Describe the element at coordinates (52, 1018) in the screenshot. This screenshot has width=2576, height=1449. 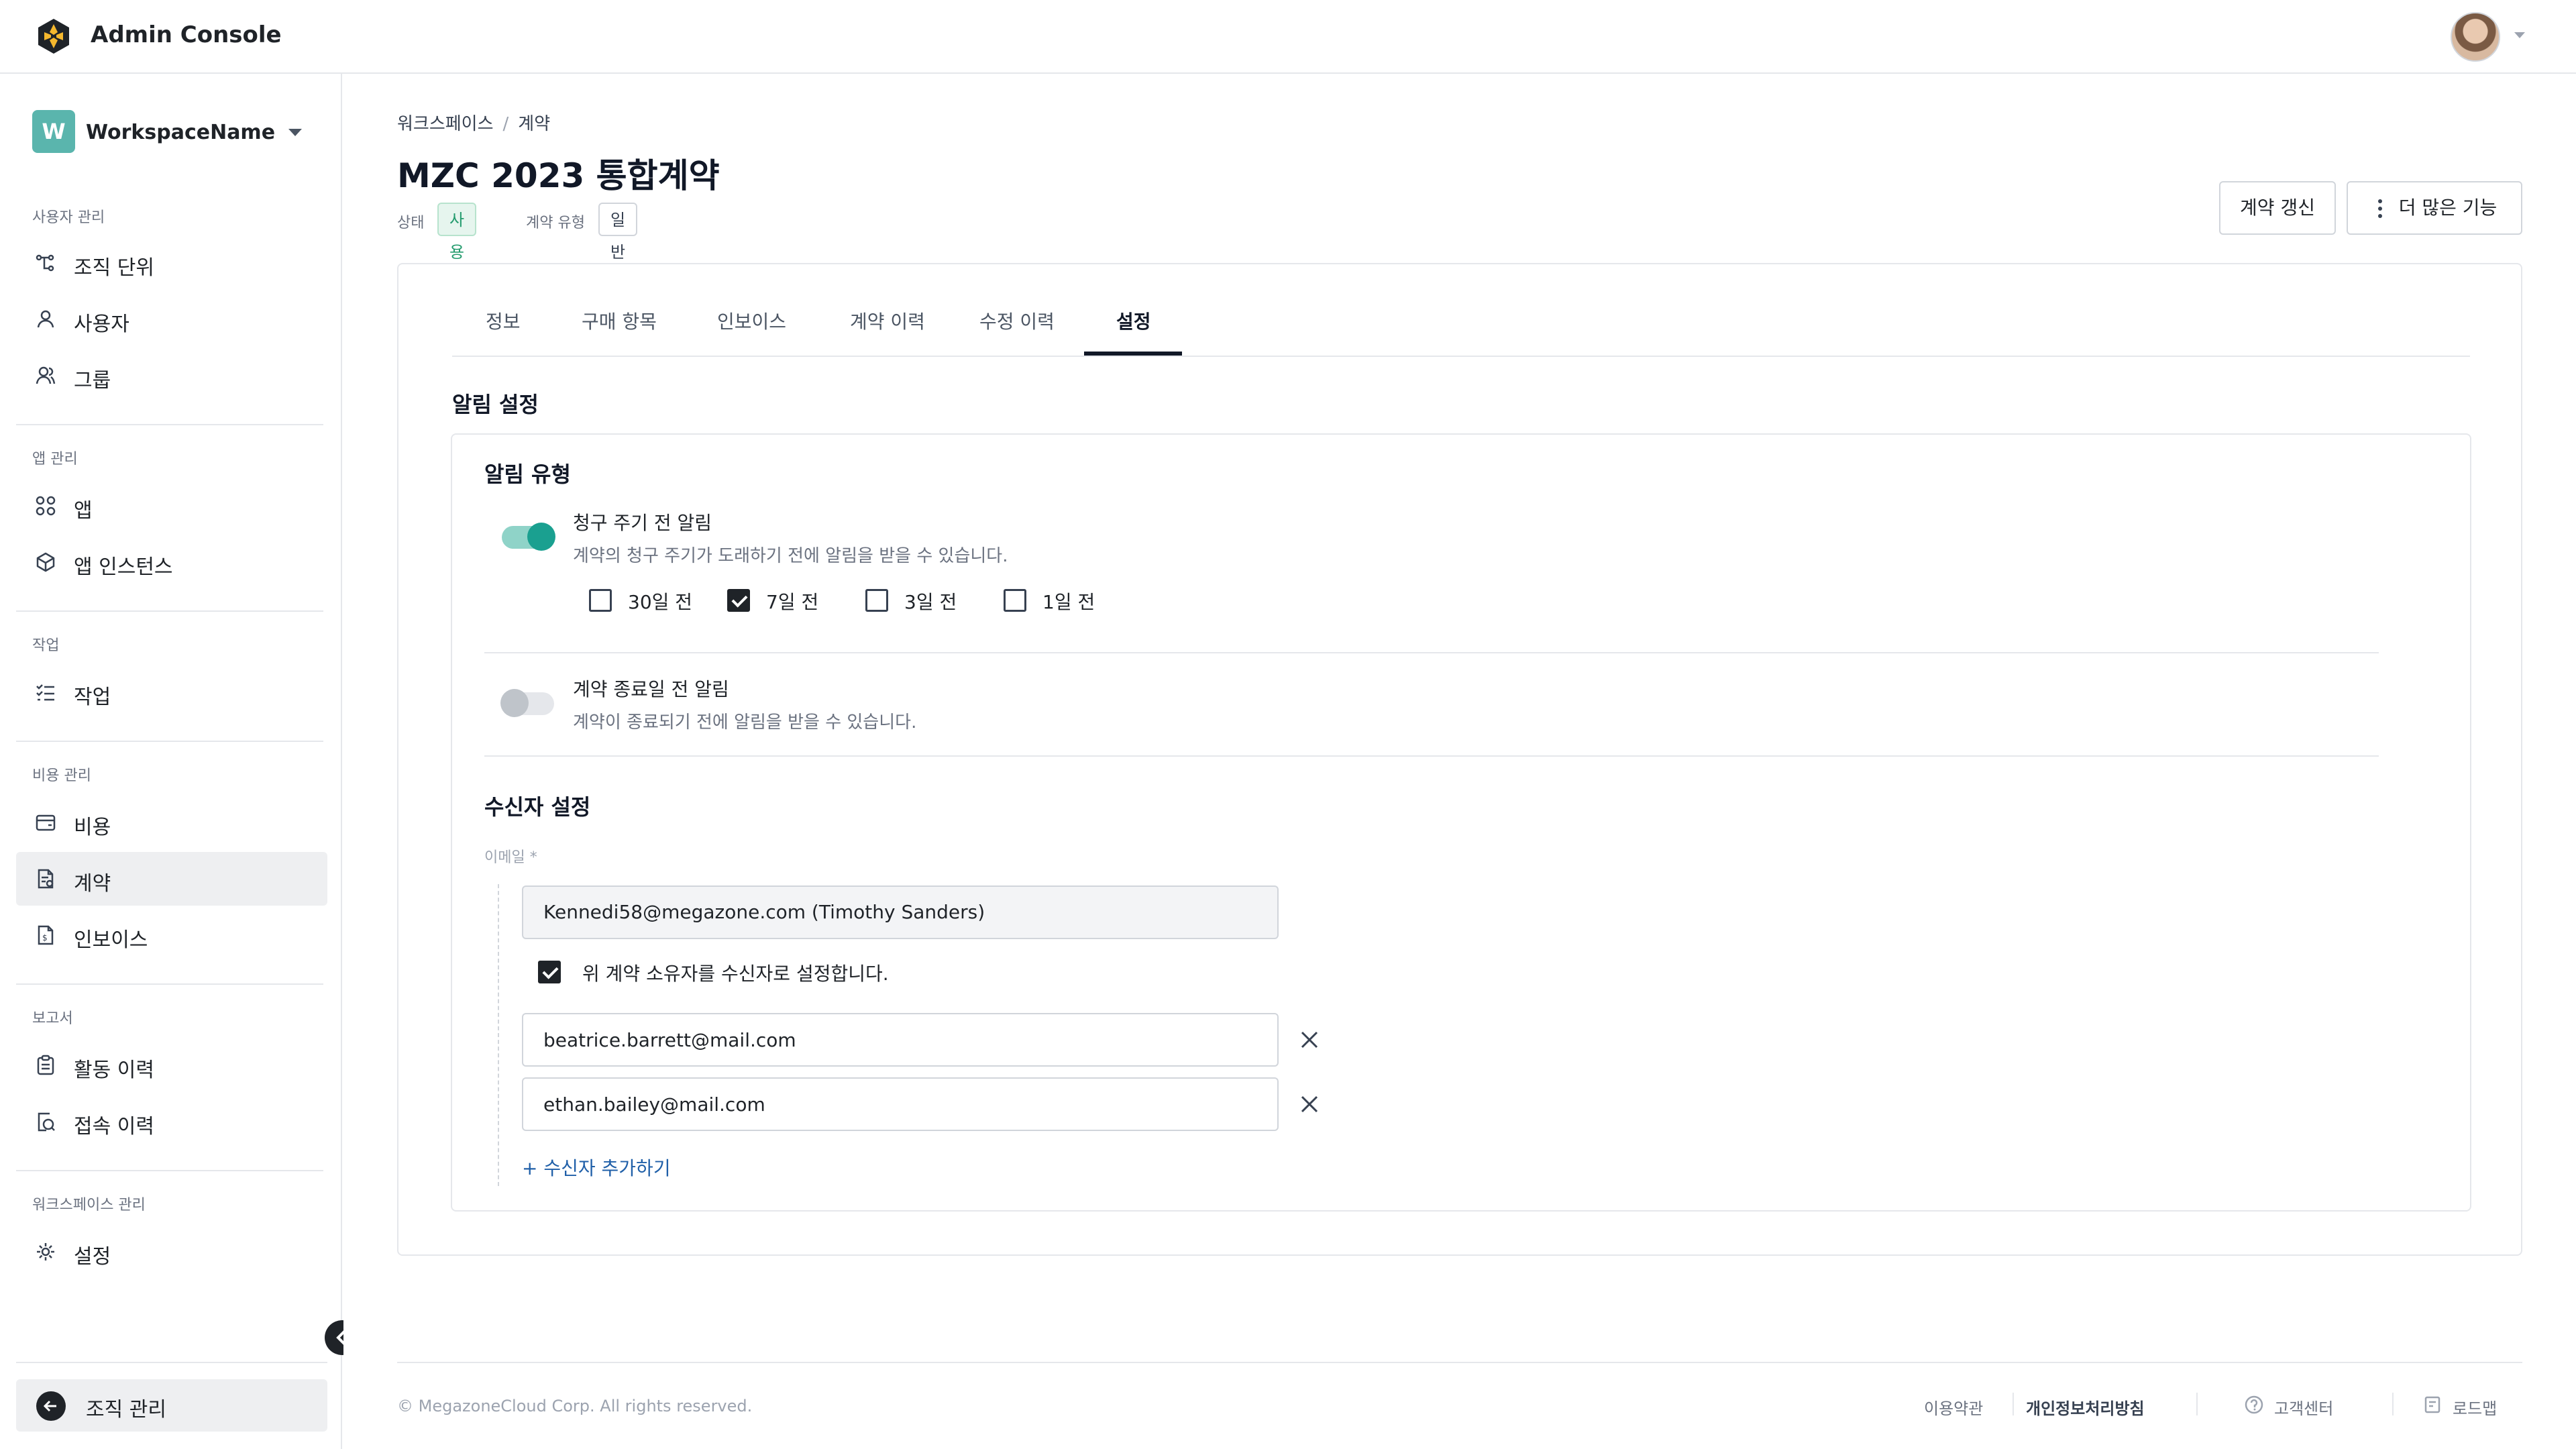
I see `sidebar-section-label: 보고서` at that location.